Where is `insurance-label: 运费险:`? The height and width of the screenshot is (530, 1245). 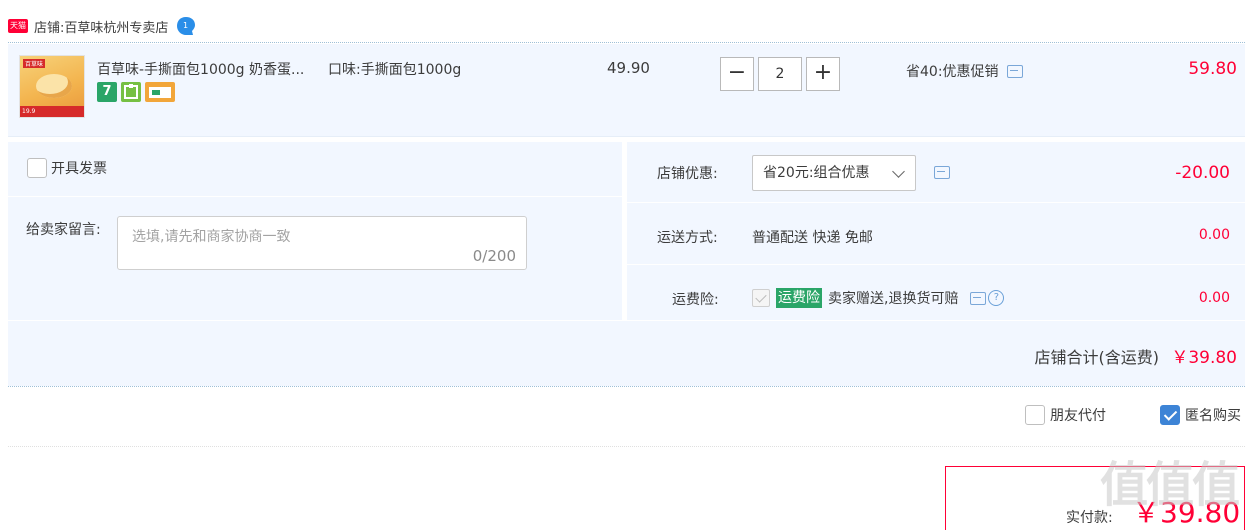 insurance-label: 运费险: is located at coordinates (695, 300).